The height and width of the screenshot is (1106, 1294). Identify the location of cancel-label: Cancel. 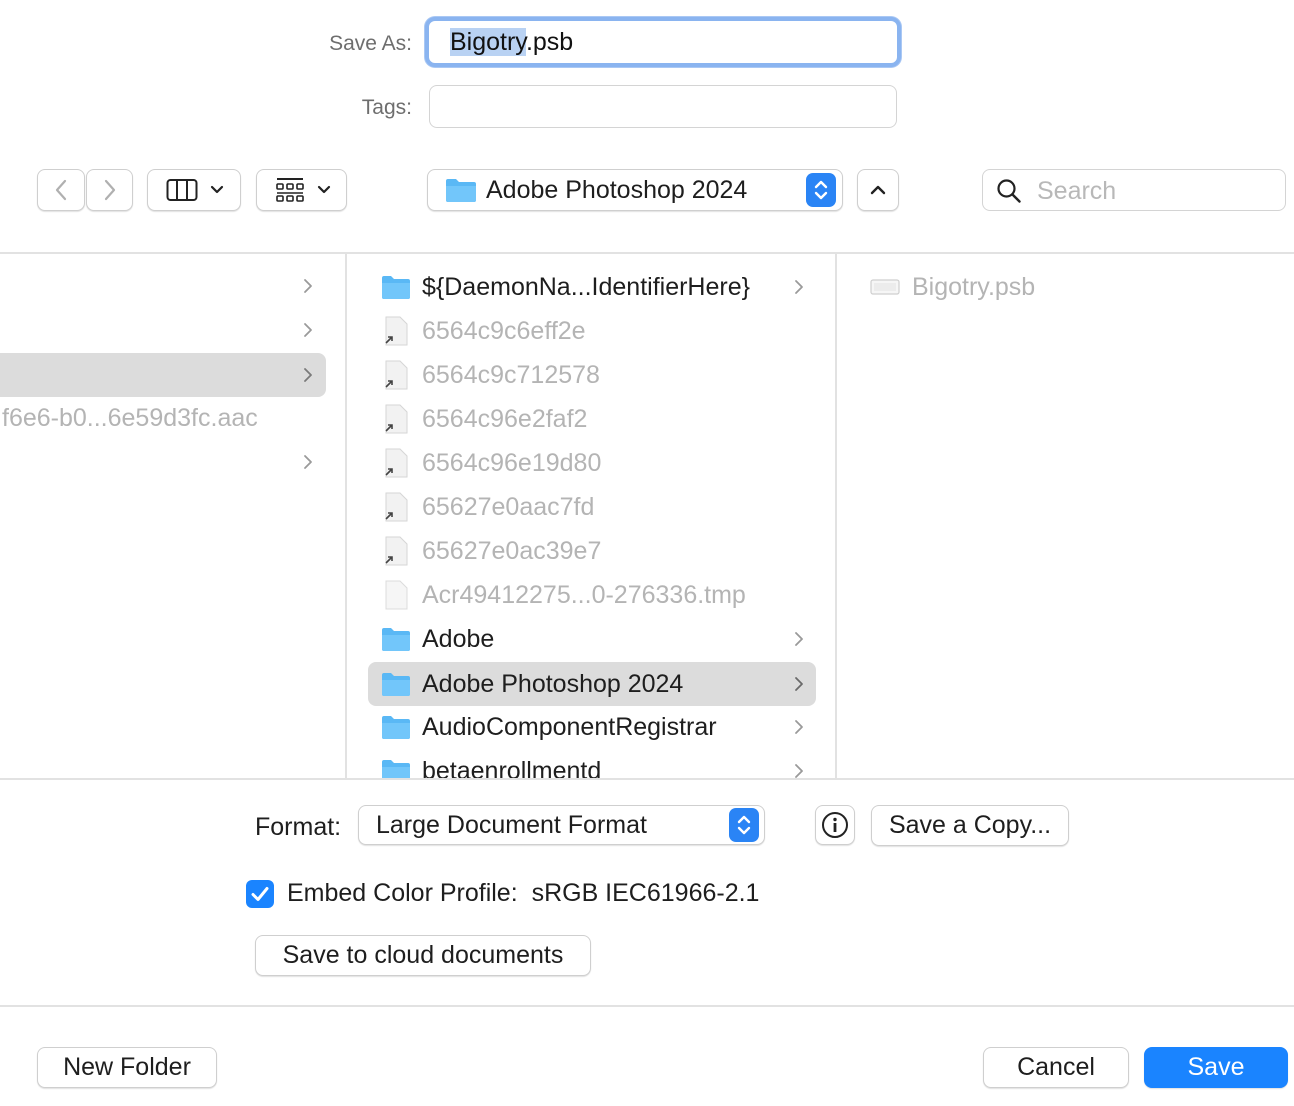
(1056, 1067).